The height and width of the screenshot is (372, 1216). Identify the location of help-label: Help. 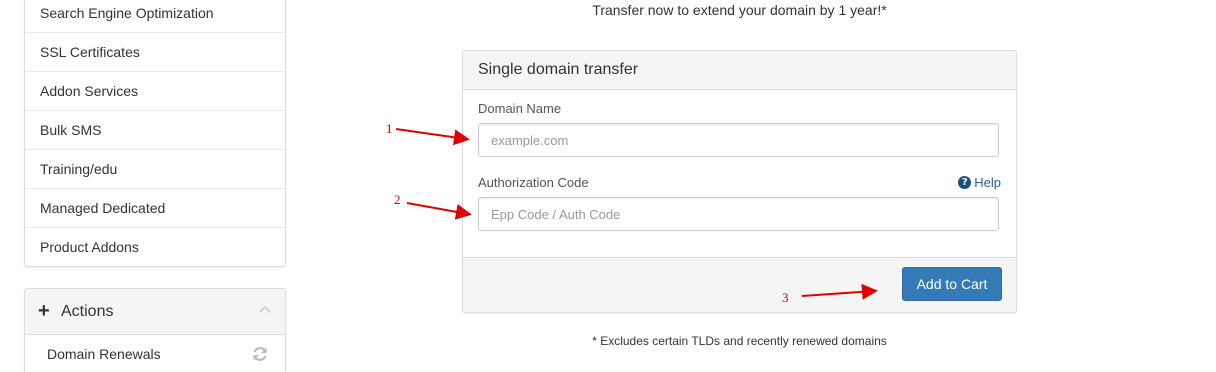
(987, 182).